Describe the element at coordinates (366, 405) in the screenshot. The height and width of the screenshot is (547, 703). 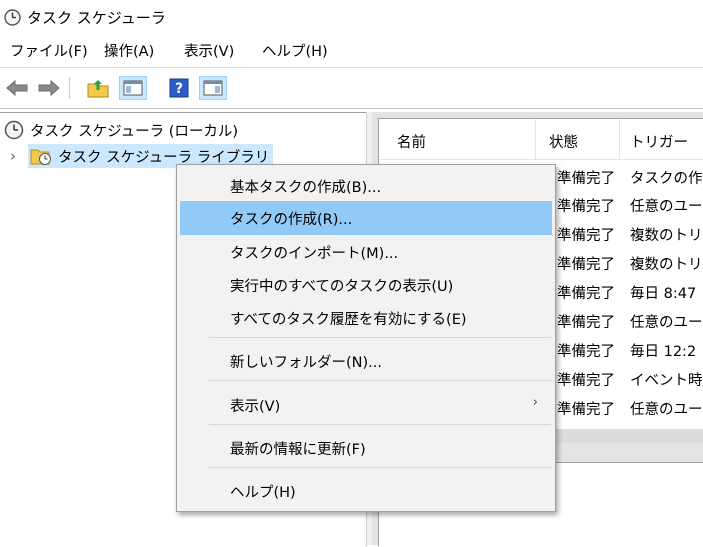
I see `menu-item-view: 表示(V) ›` at that location.